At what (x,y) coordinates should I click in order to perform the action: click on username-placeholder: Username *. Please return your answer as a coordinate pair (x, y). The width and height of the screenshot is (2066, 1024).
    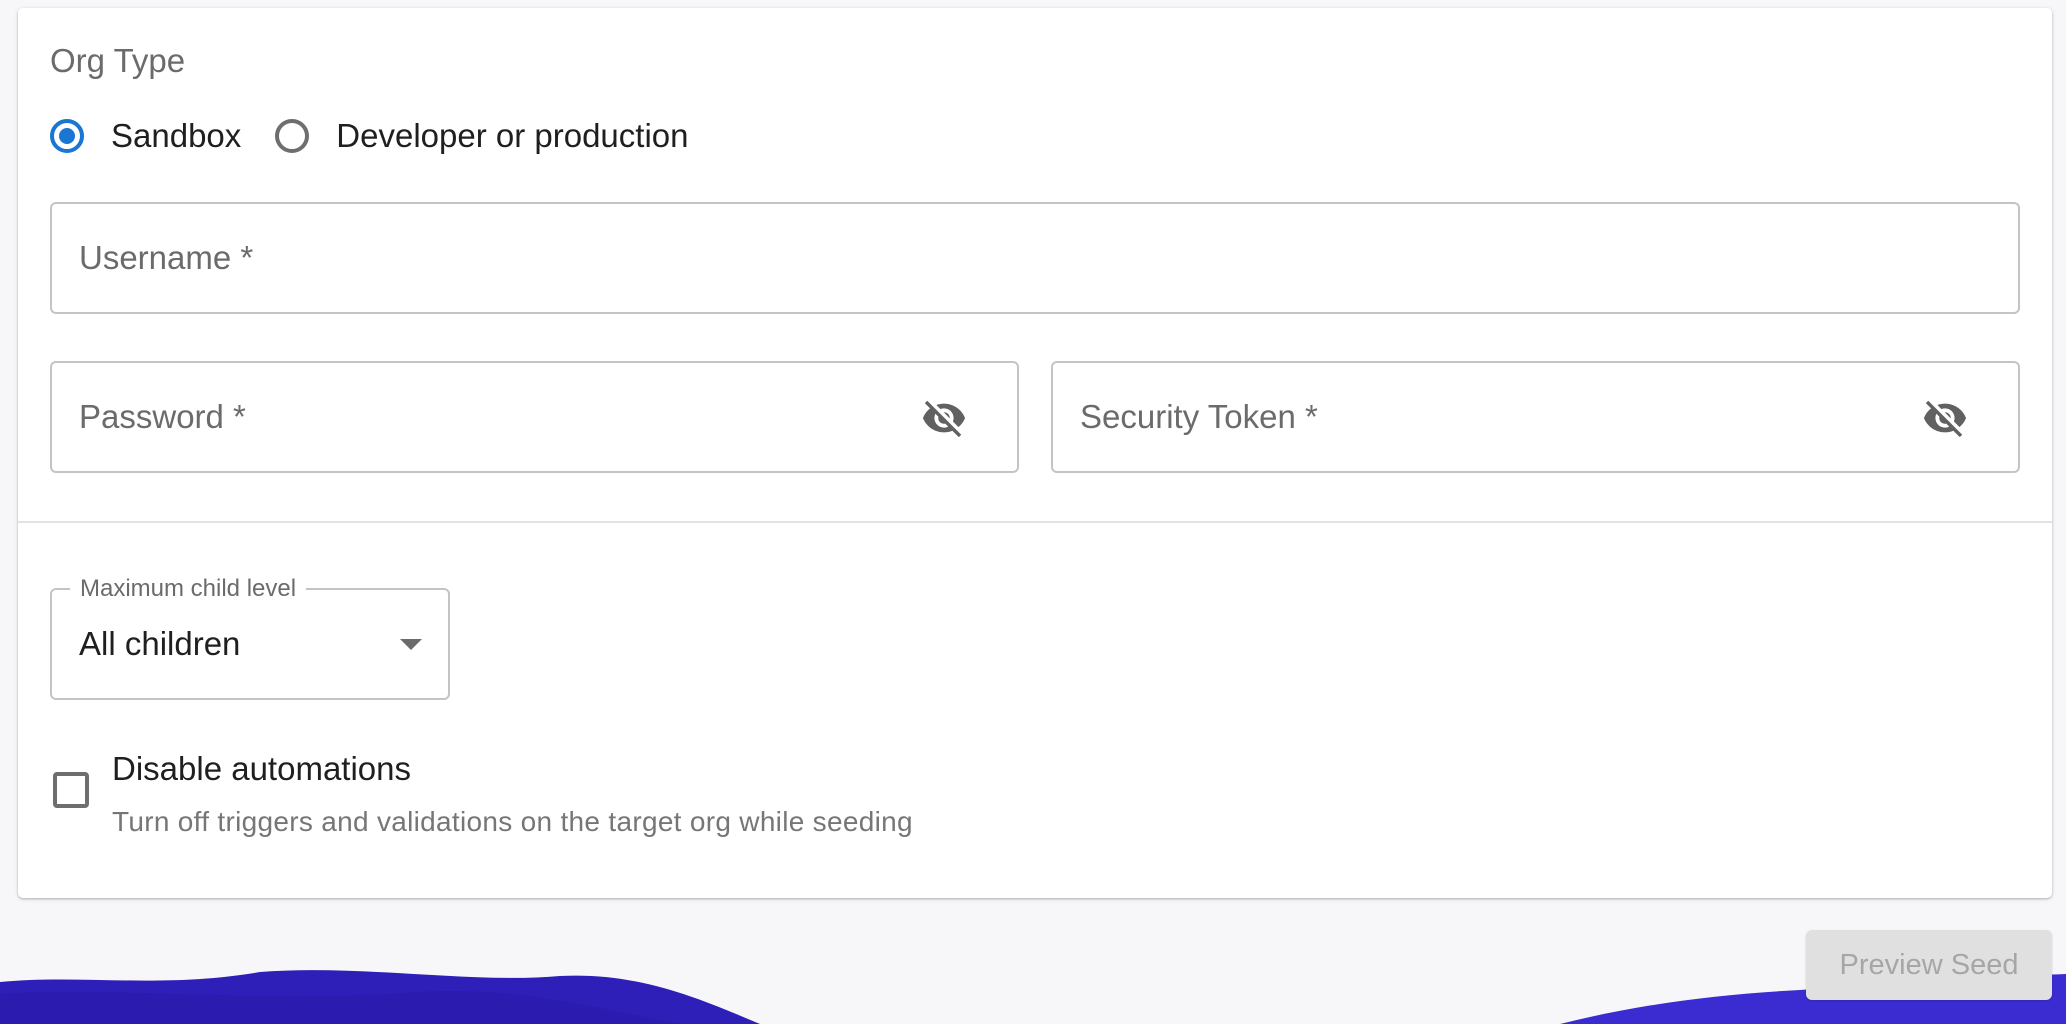
    Looking at the image, I should click on (166, 257).